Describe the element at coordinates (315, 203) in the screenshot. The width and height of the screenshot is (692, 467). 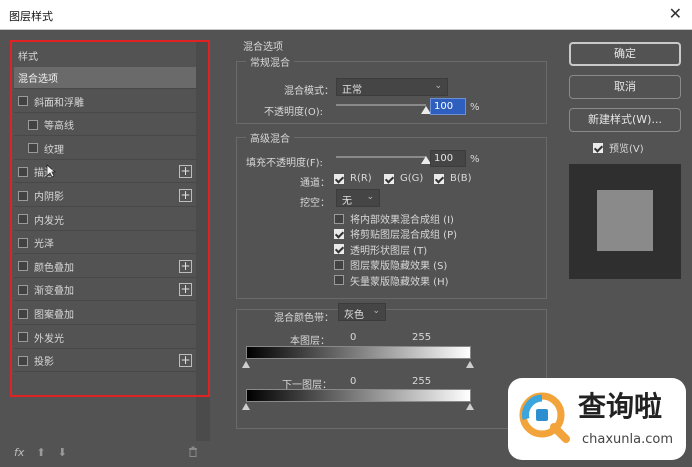
I see `knockout-label: 挖空：` at that location.